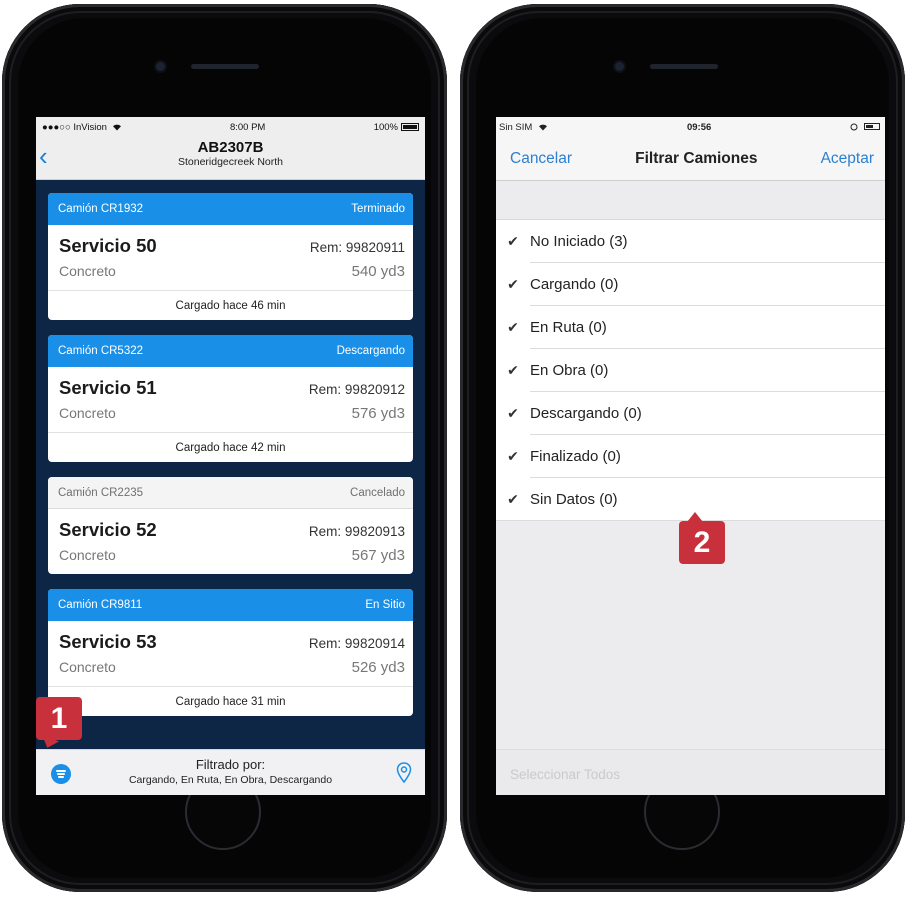 The width and height of the screenshot is (905, 897). Describe the element at coordinates (854, 127) in the screenshot. I see `orientation-lock-icon` at that location.